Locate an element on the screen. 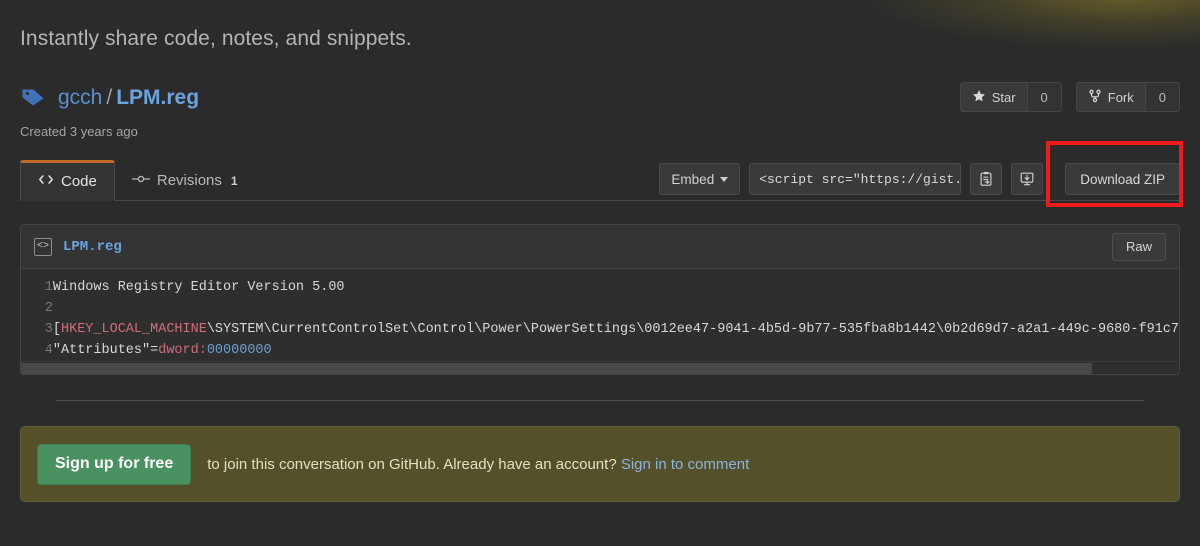 This screenshot has width=1200, height=546. fork-button-group: Fork 0 is located at coordinates (1127, 97).